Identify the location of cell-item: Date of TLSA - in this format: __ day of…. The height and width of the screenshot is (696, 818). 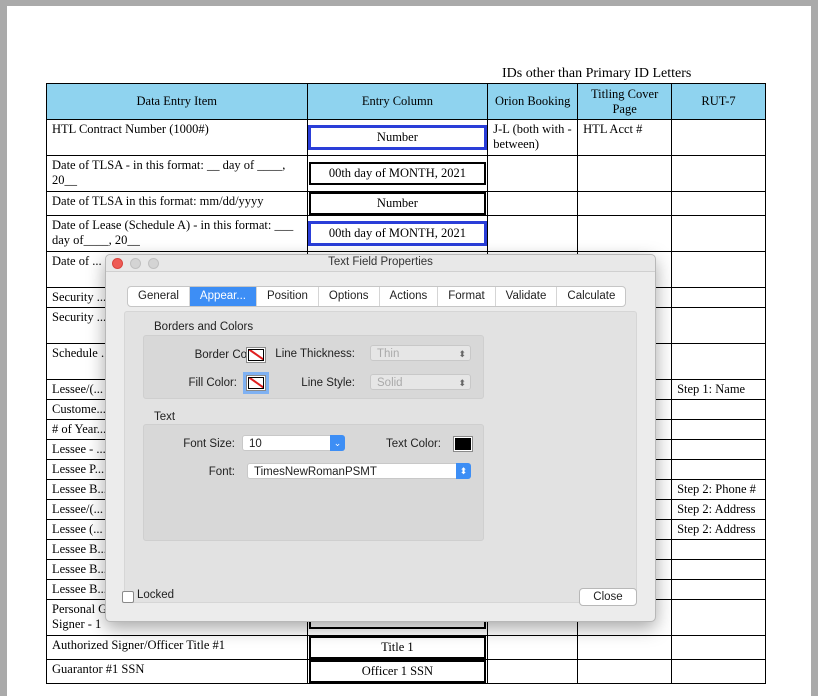
(177, 173).